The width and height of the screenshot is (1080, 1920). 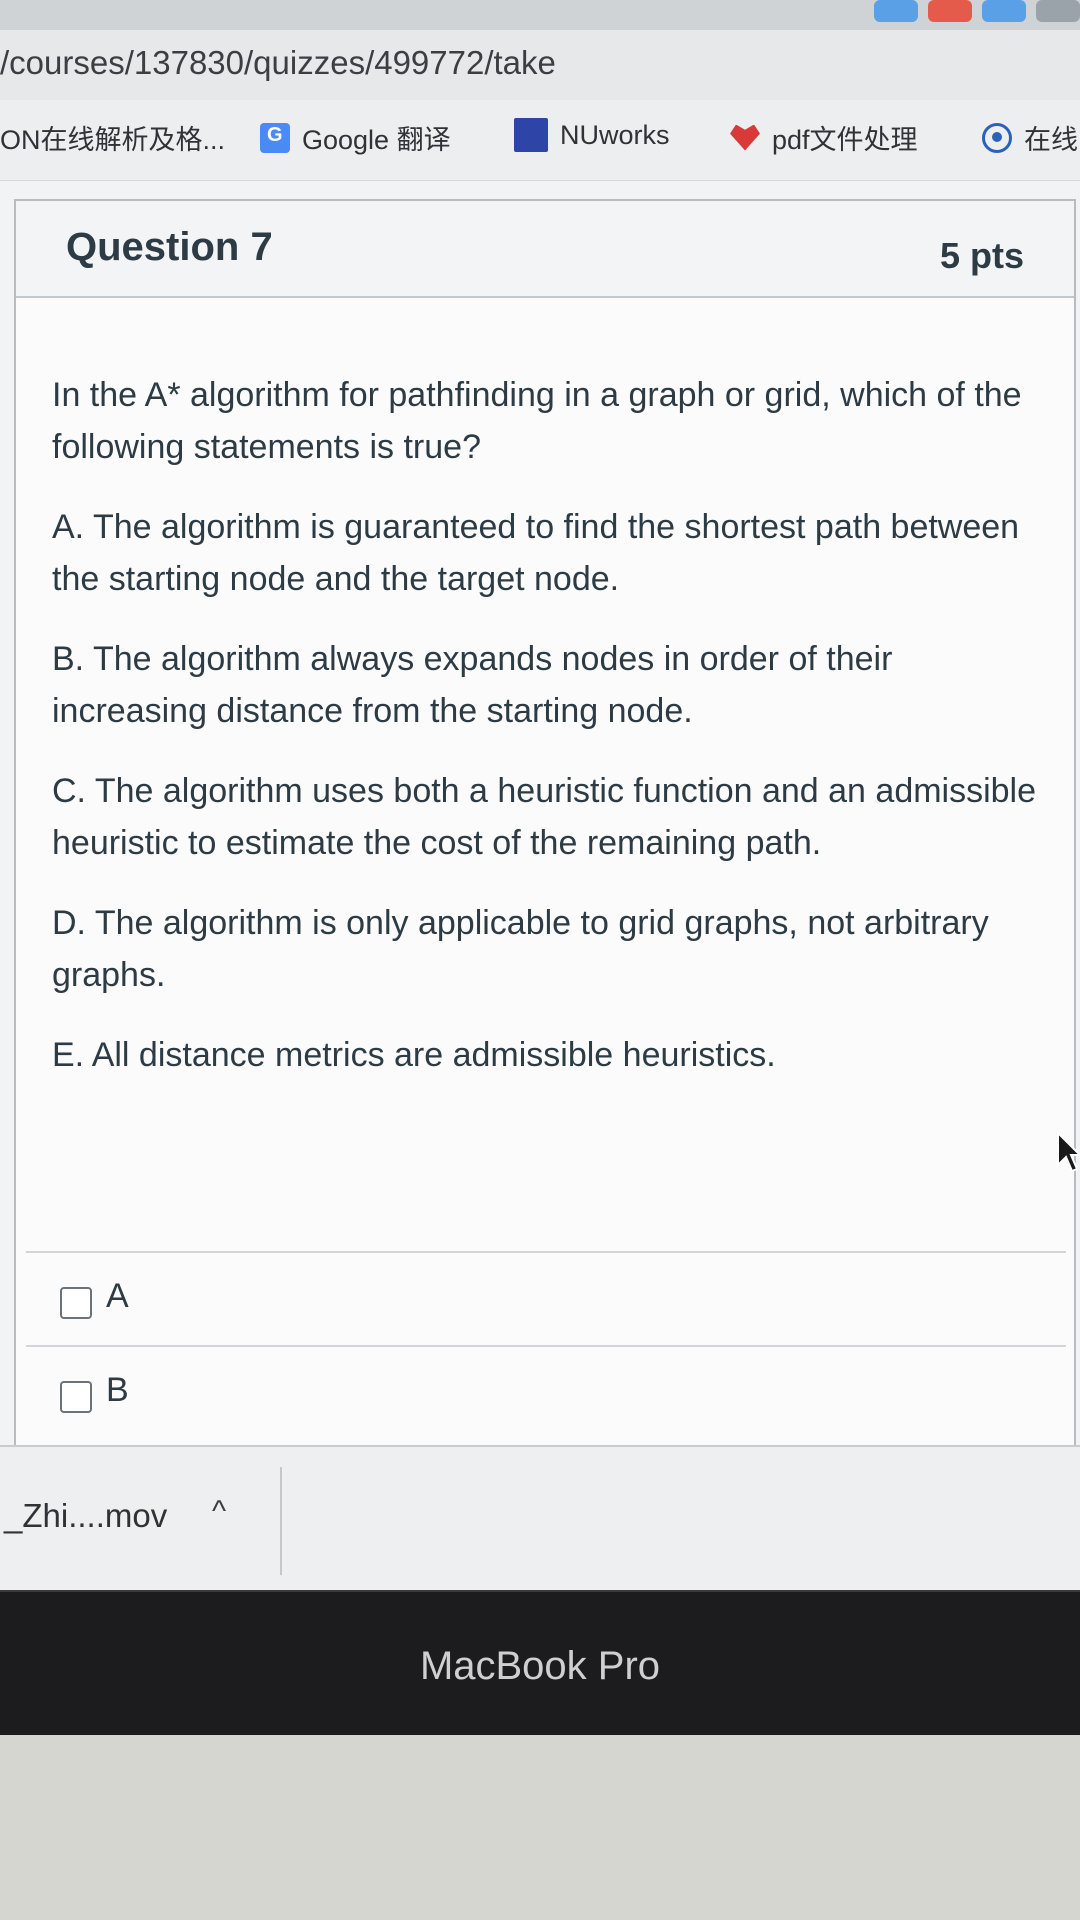 What do you see at coordinates (76, 1397) in the screenshot?
I see `checkbox-b` at bounding box center [76, 1397].